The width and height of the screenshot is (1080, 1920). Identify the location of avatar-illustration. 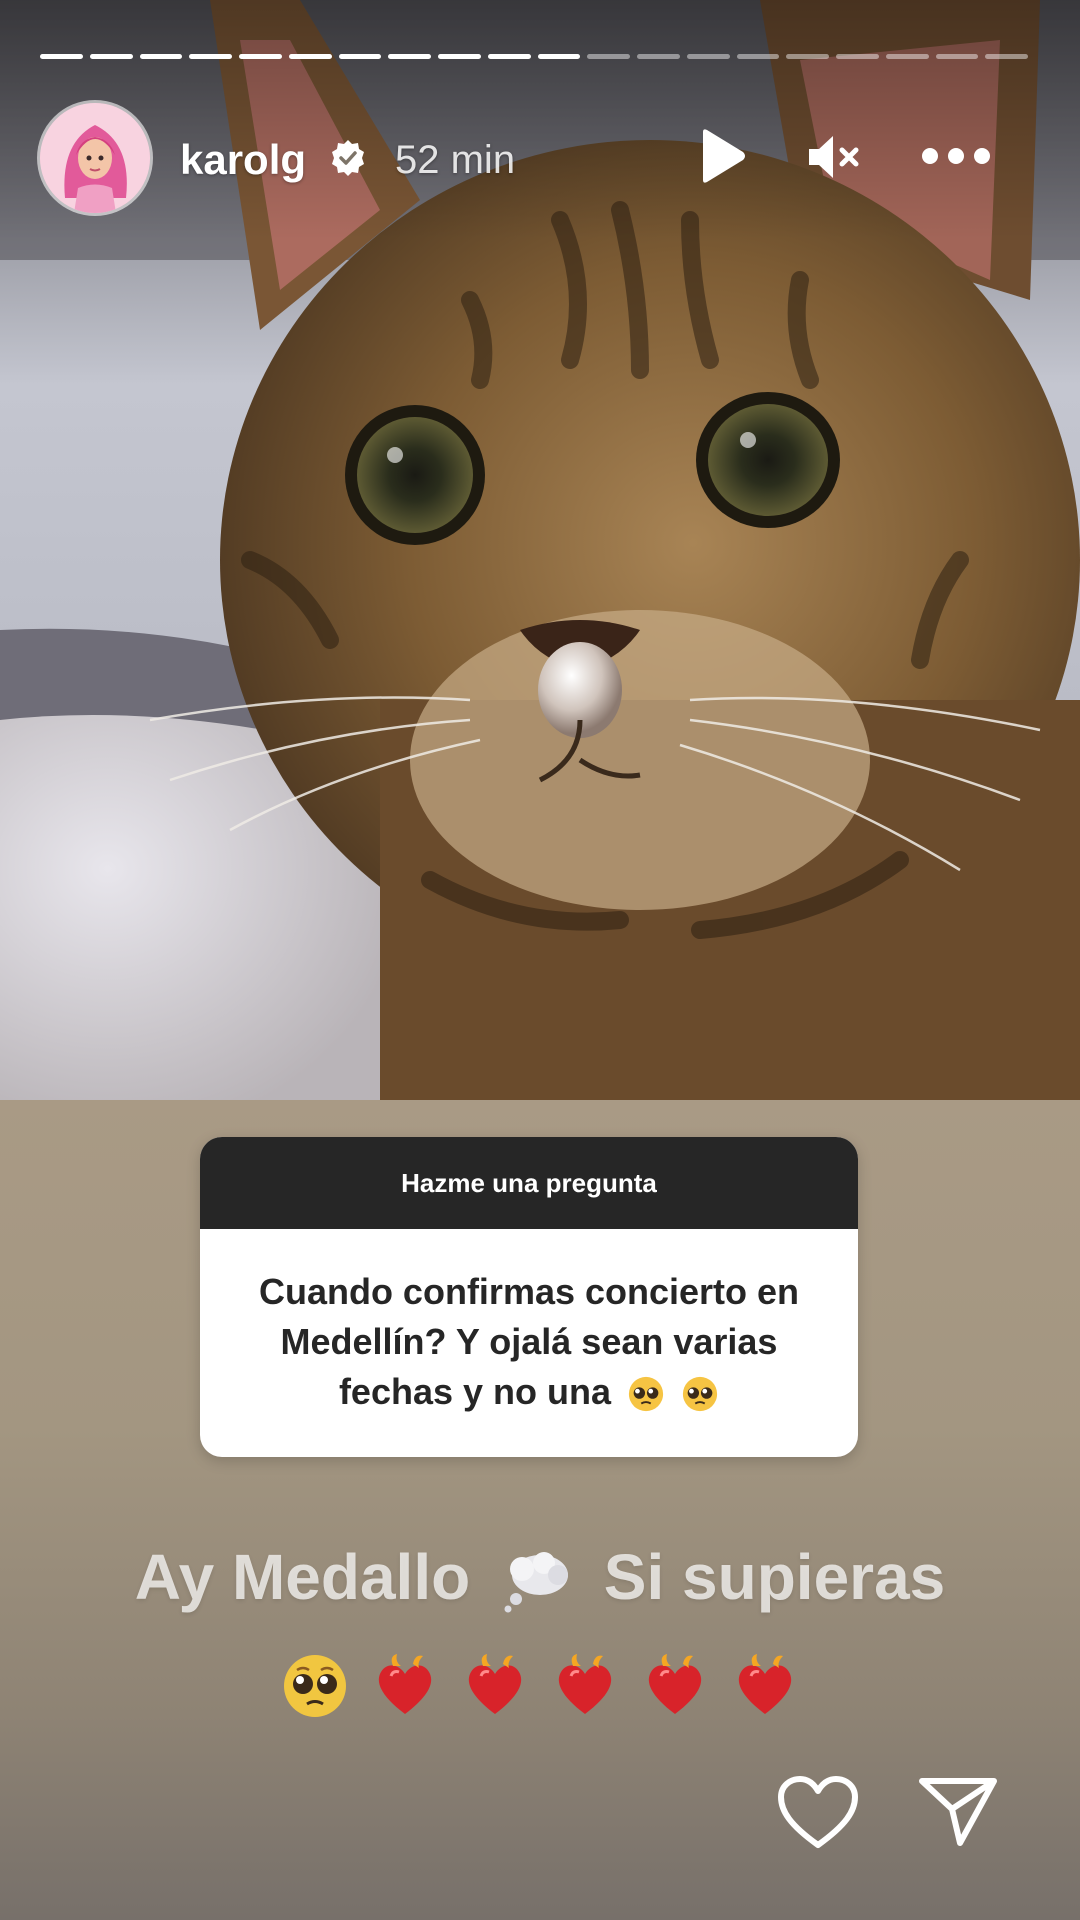
(95, 158).